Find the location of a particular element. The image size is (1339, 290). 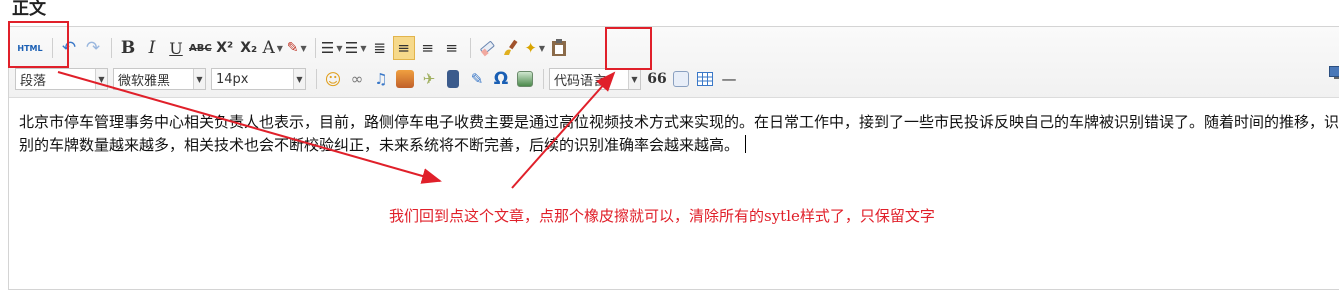

film-icon is located at coordinates (453, 79).